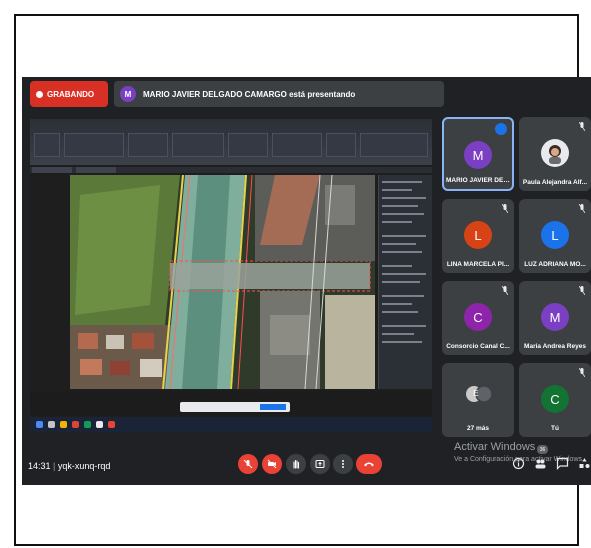 This screenshot has width=591, height=548. Describe the element at coordinates (555, 346) in the screenshot. I see `participant-name: Maria Andrea Reyes` at that location.